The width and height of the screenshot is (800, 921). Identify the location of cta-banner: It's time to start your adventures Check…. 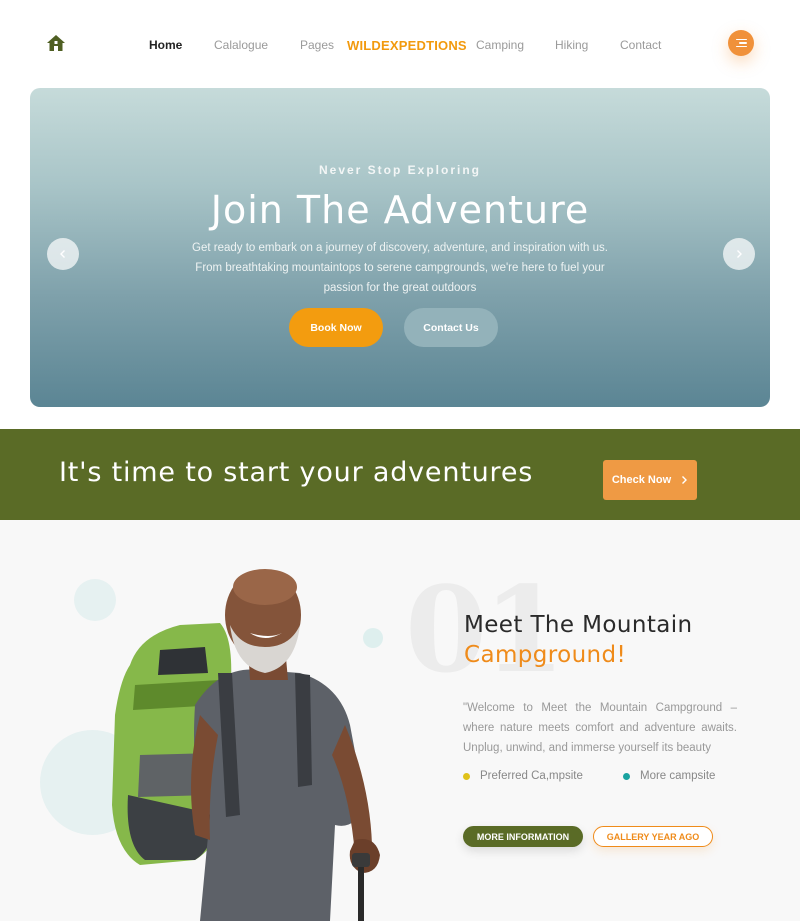
(400, 474).